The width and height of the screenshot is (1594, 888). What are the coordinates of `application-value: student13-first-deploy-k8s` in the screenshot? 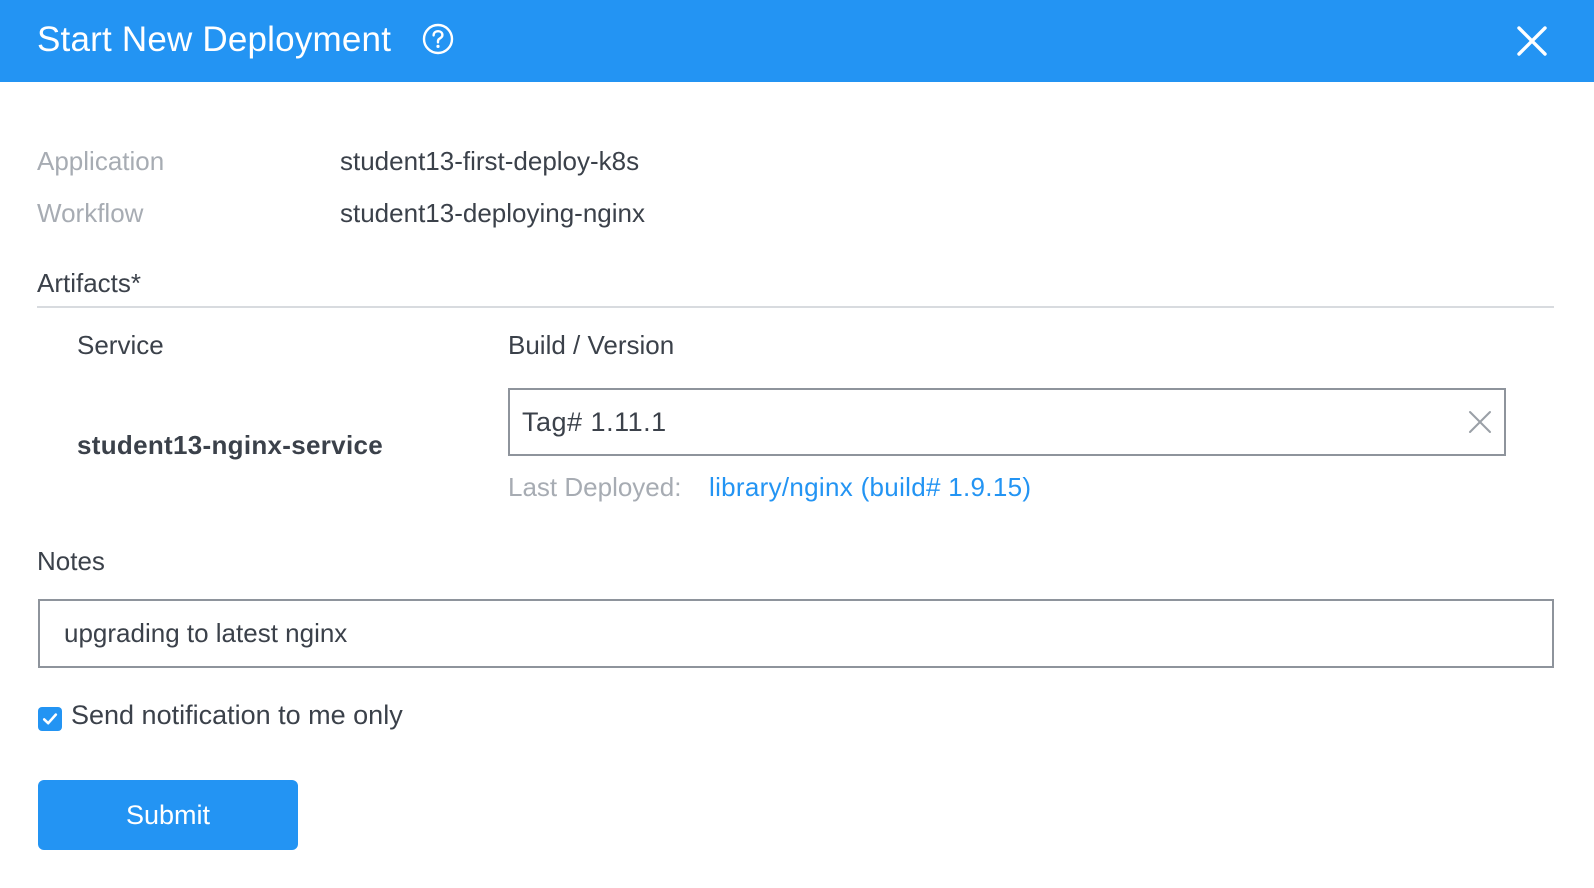 It's located at (490, 161).